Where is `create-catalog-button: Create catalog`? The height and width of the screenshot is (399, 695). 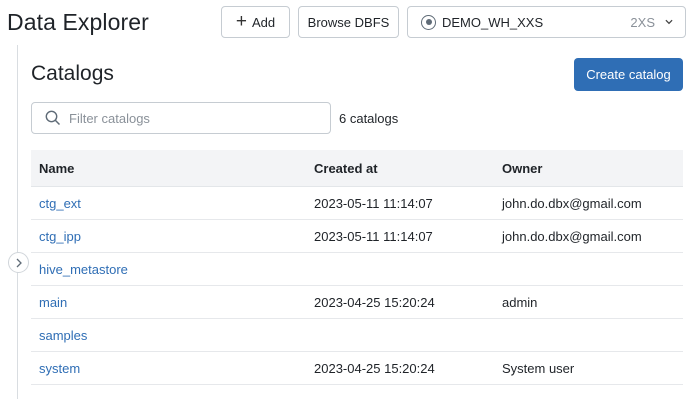 create-catalog-button: Create catalog is located at coordinates (628, 74).